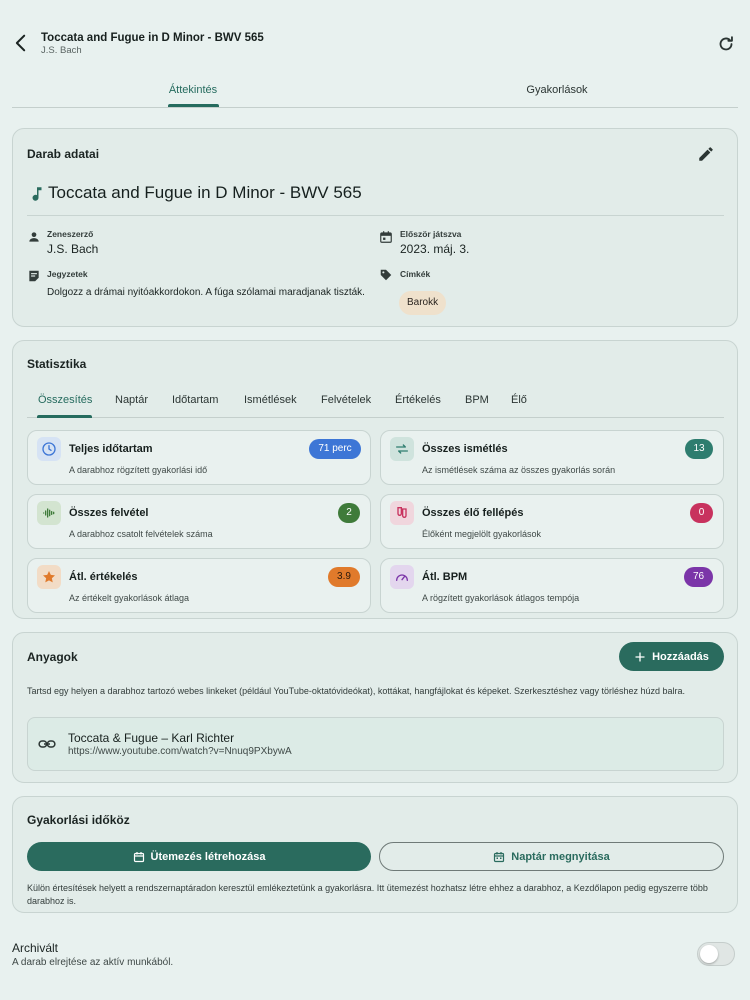  Describe the element at coordinates (131, 400) in the screenshot. I see `stats-tab-calendar: Naptár` at that location.